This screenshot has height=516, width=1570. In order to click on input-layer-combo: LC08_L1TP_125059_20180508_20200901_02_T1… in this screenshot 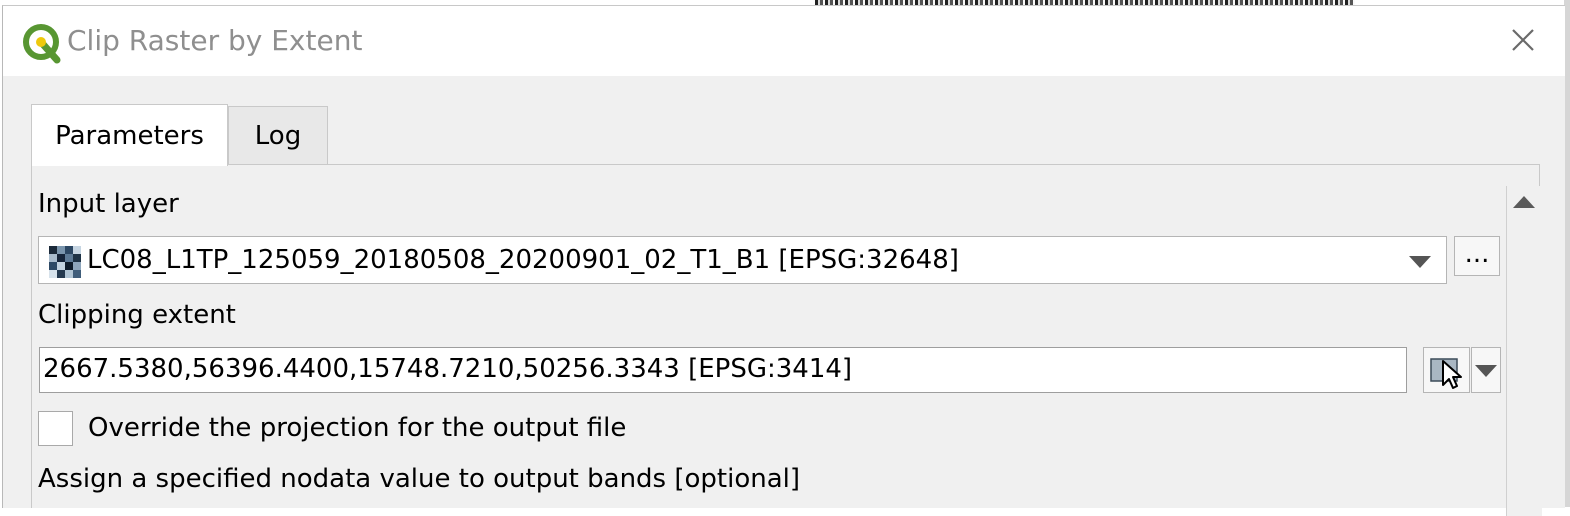, I will do `click(742, 260)`.